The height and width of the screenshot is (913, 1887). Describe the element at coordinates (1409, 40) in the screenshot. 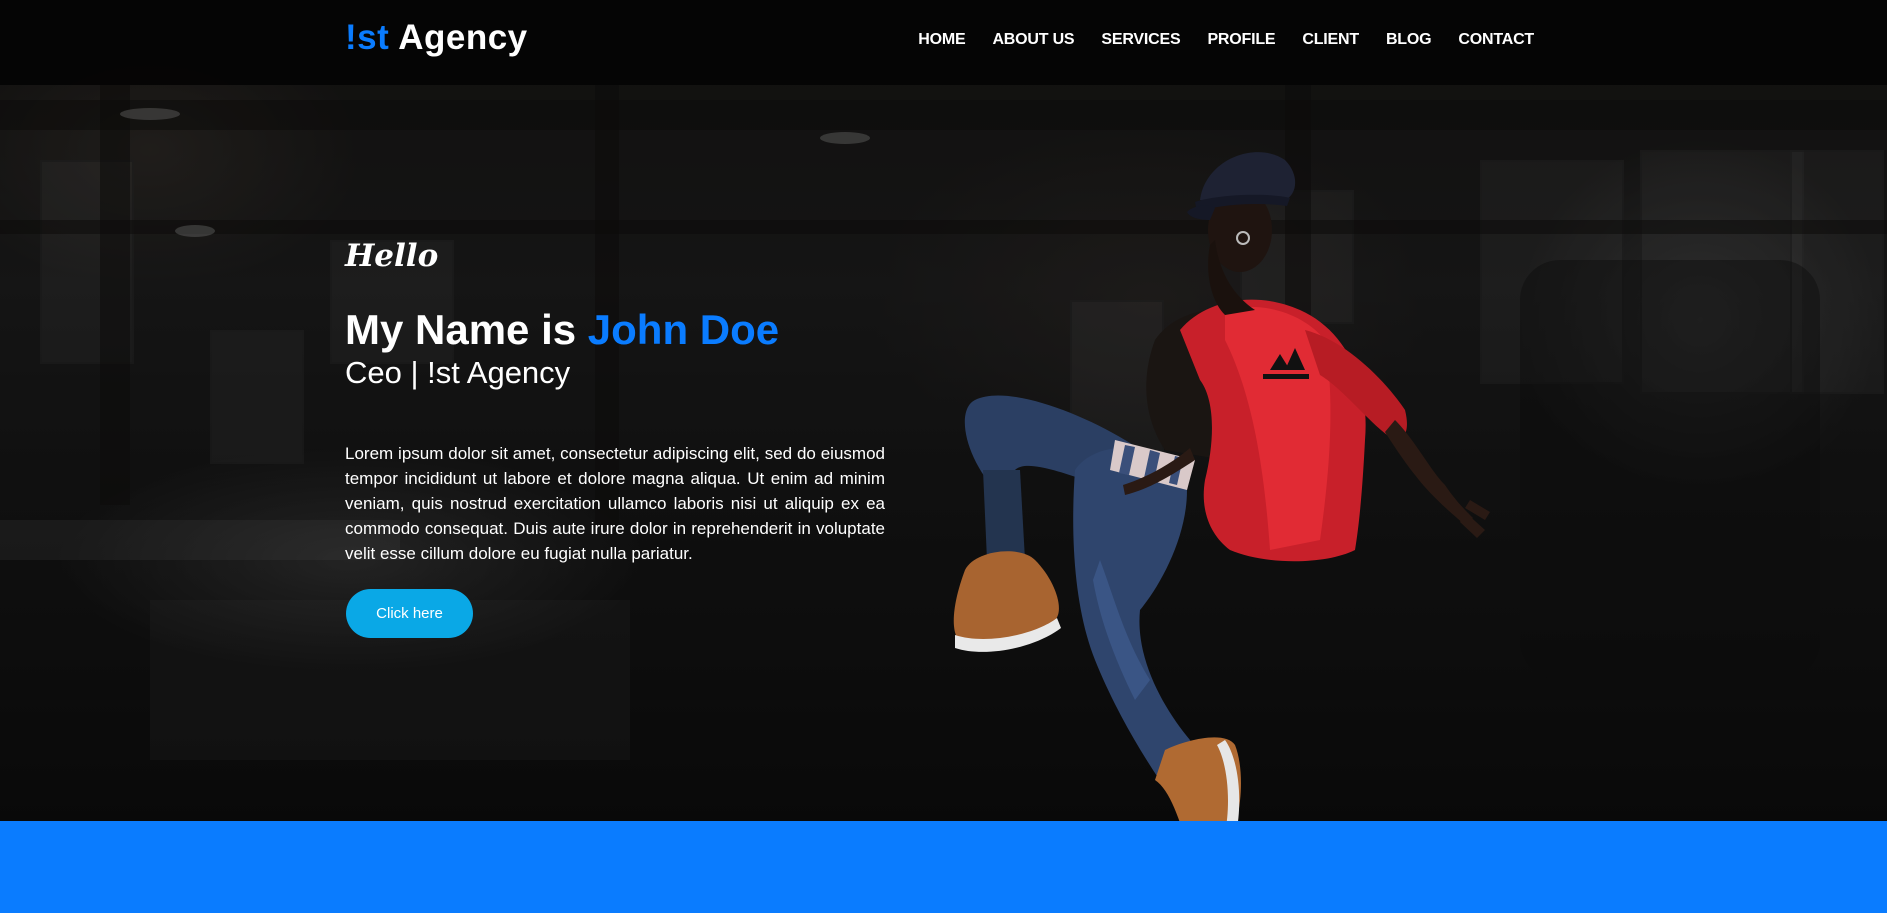

I see `nav-blog: BLOG` at that location.